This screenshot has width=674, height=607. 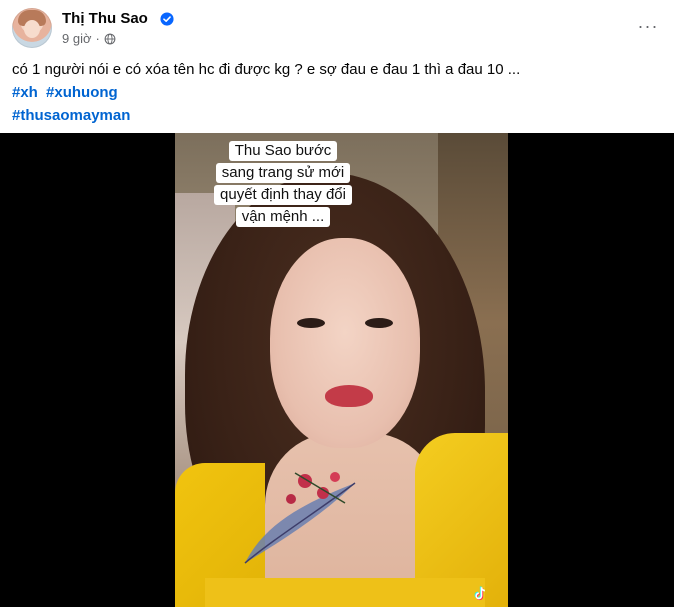 I want to click on video-eye-left, so click(x=311, y=323).